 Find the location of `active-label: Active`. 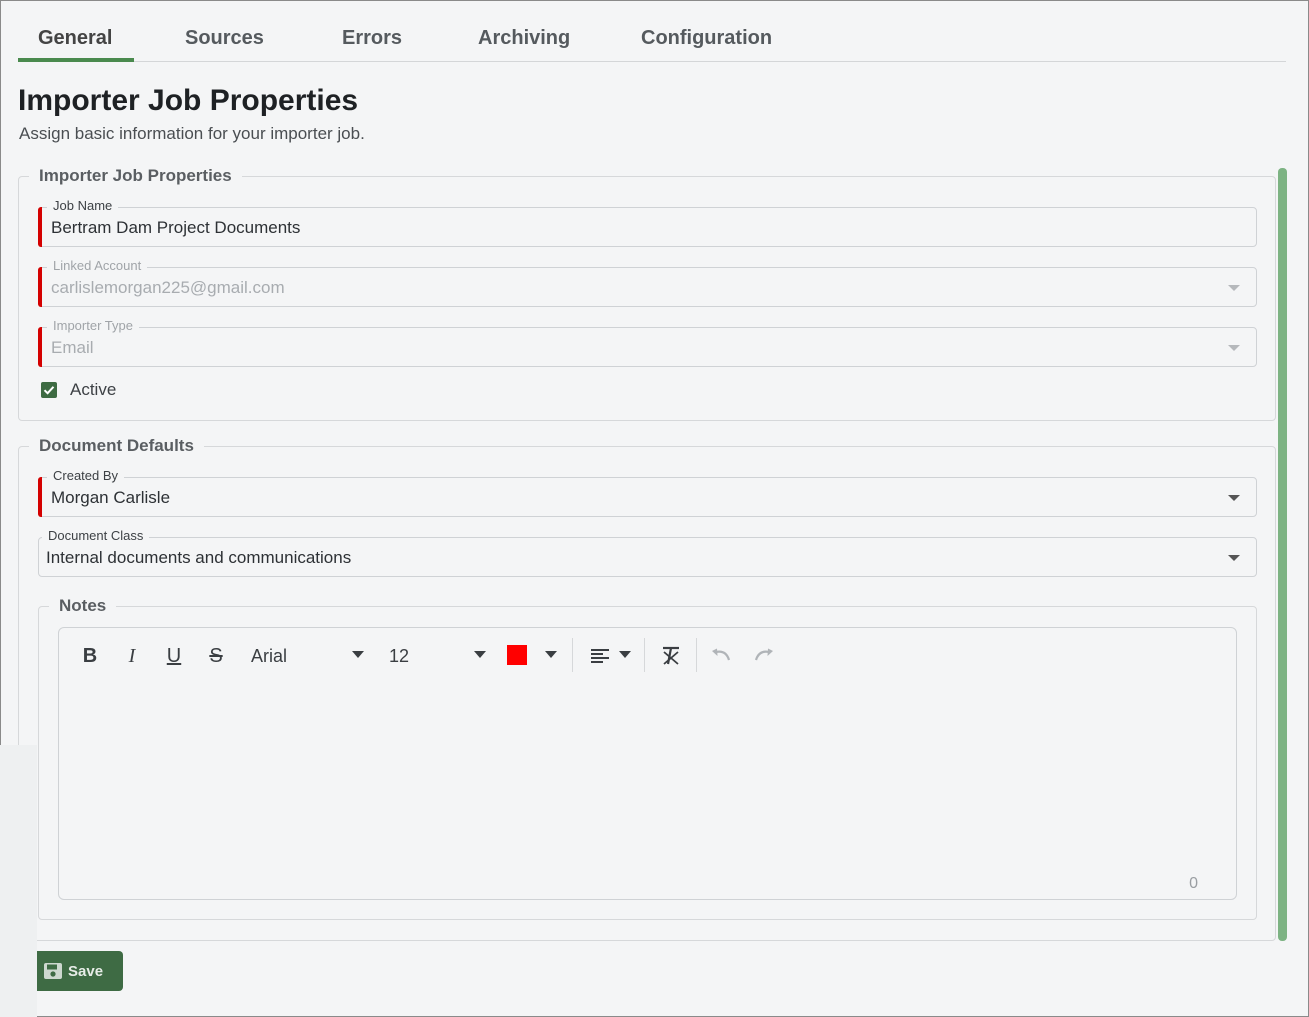

active-label: Active is located at coordinates (93, 389).